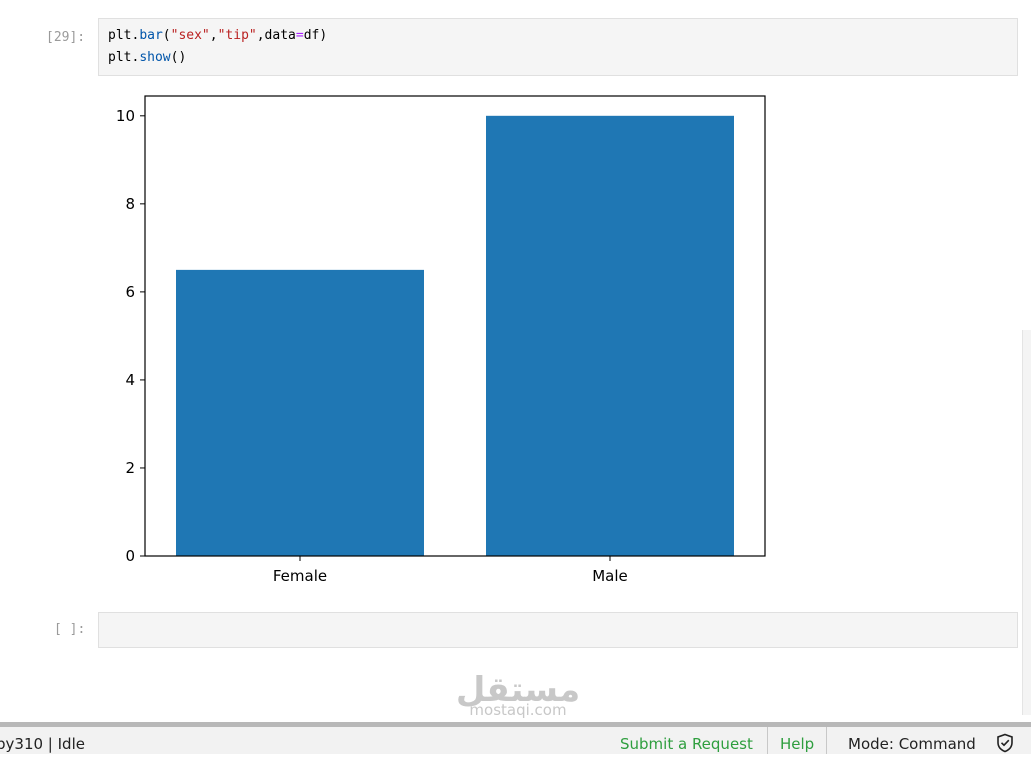 Image resolution: width=1031 pixels, height=761 pixels. I want to click on mode-indicator: Mode: Command, so click(912, 744).